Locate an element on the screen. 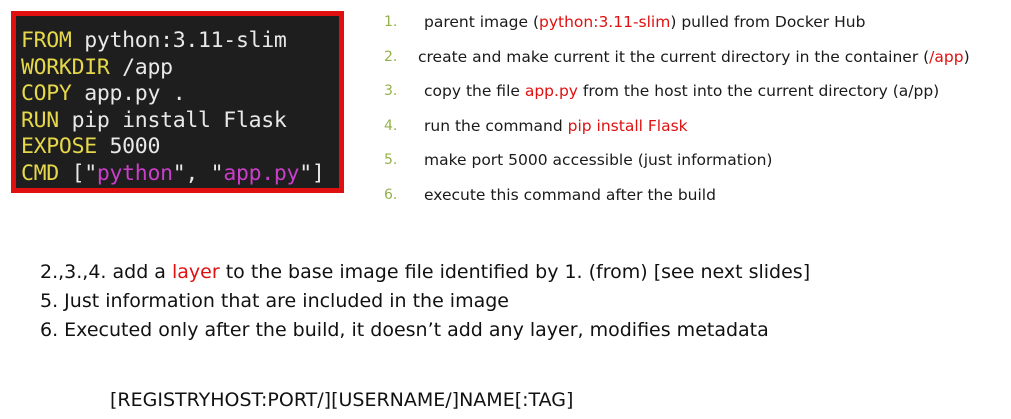 Image resolution: width=1011 pixels, height=419 pixels. item-text: command is located at coordinates (524, 125).